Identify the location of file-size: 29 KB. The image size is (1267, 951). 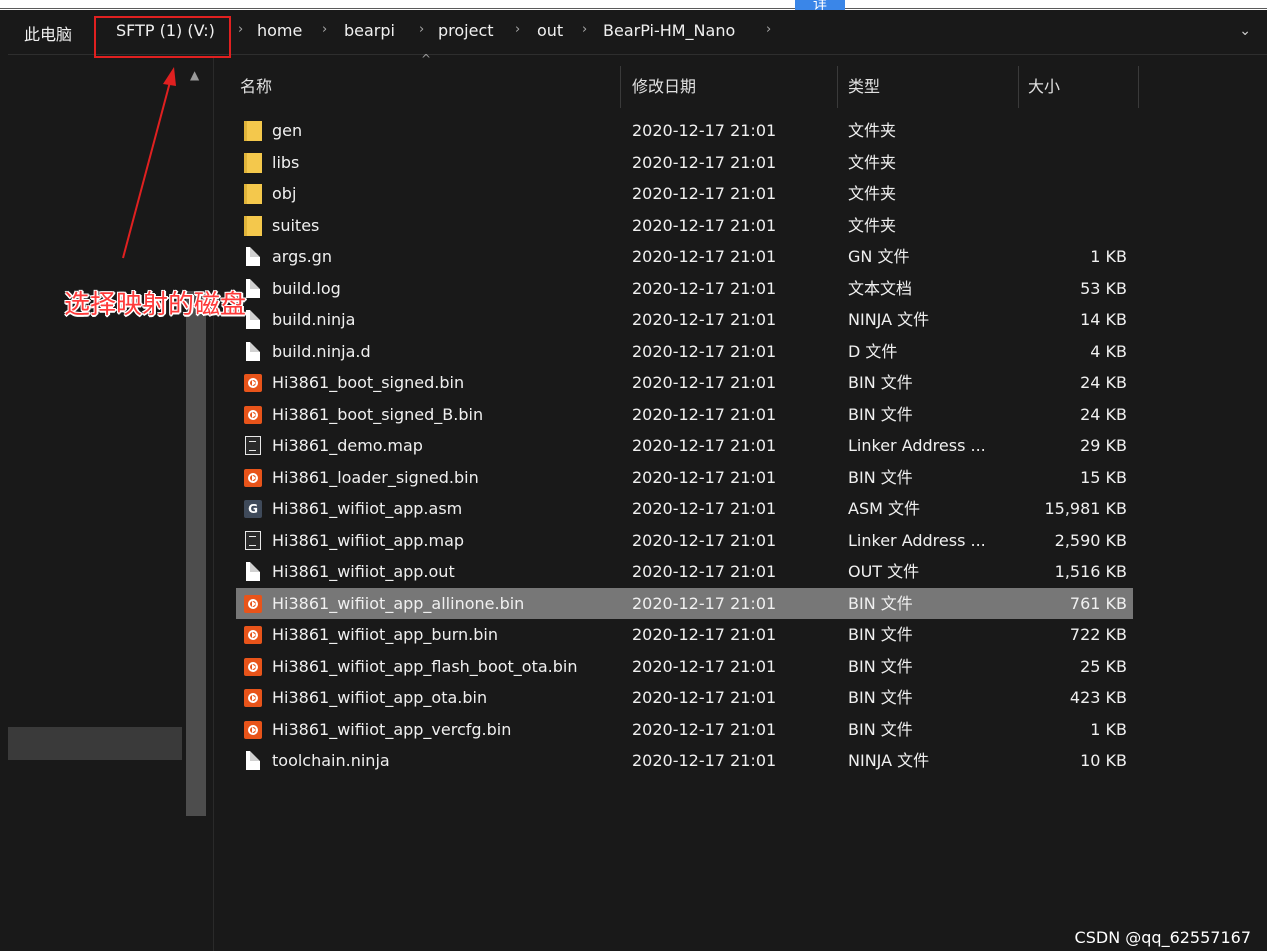
(1103, 445).